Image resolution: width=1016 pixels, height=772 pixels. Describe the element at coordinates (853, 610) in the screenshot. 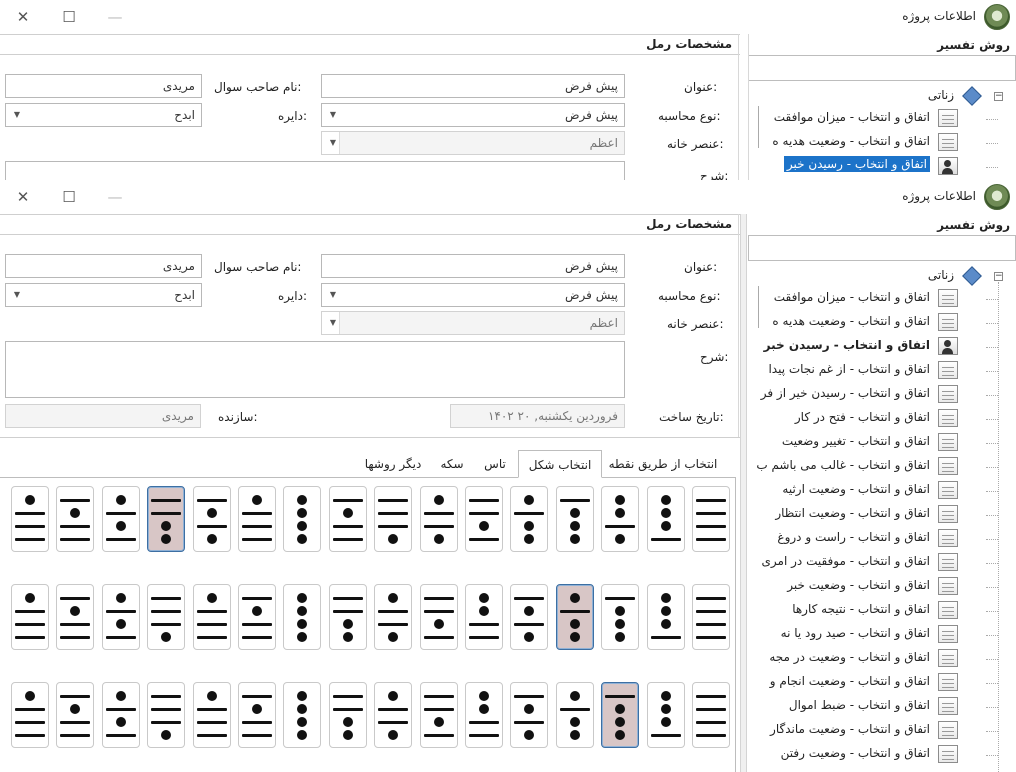

I see `tree-item: اتفاق و انتخاب - نتیجه کارها` at that location.